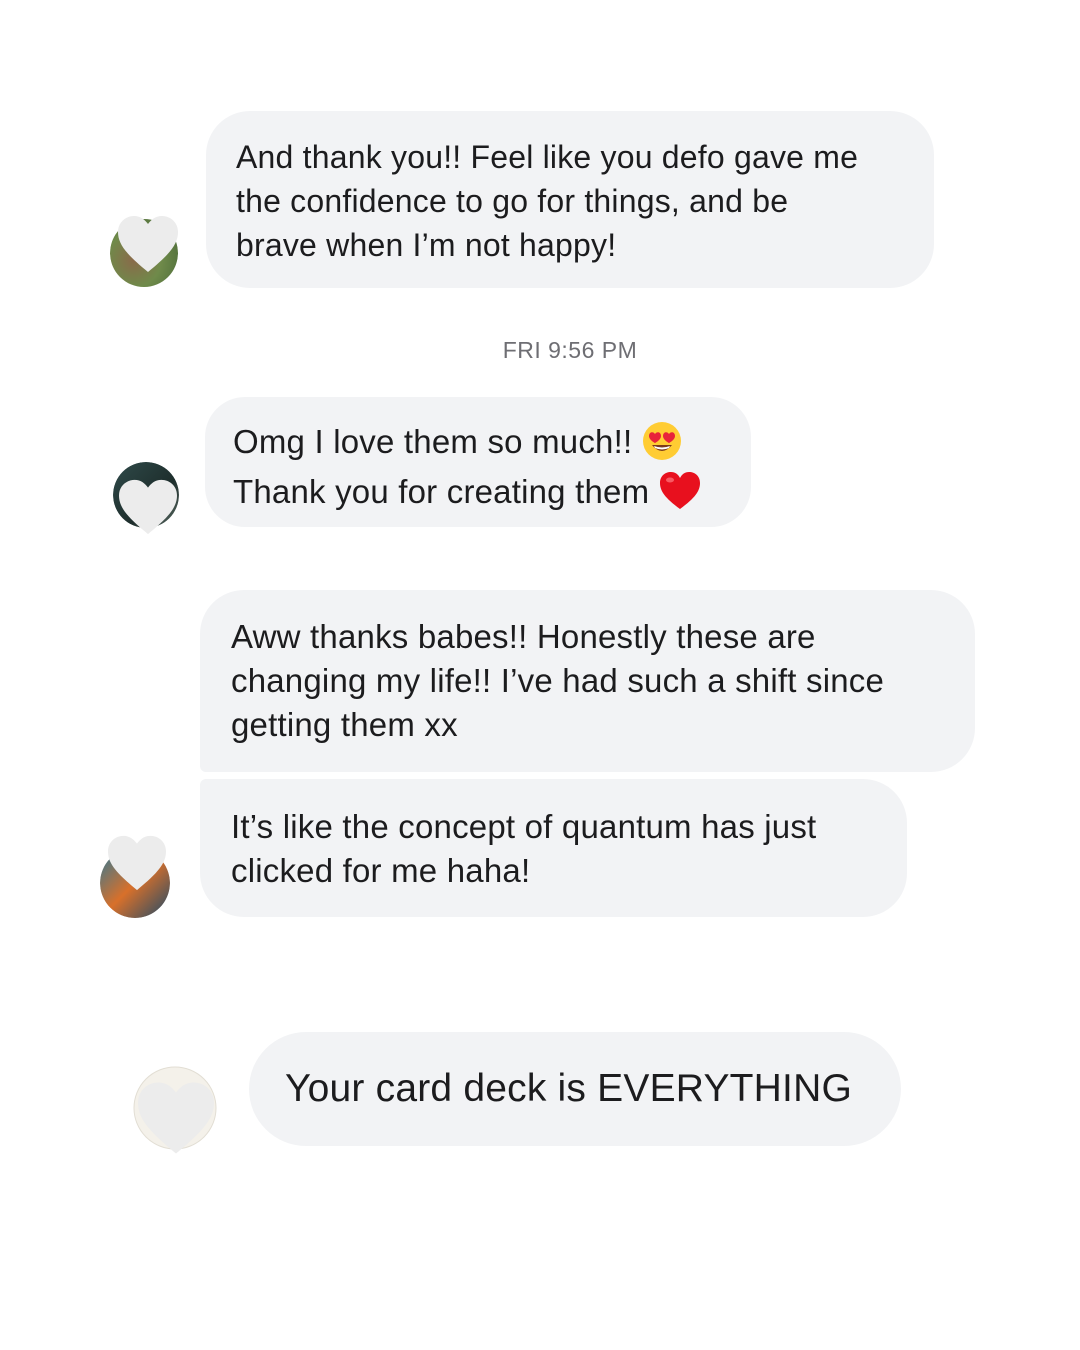 Image resolution: width=1080 pixels, height=1350 pixels. What do you see at coordinates (512, 201) in the screenshot?
I see `message-text-line: the confidence to go for things, and be` at bounding box center [512, 201].